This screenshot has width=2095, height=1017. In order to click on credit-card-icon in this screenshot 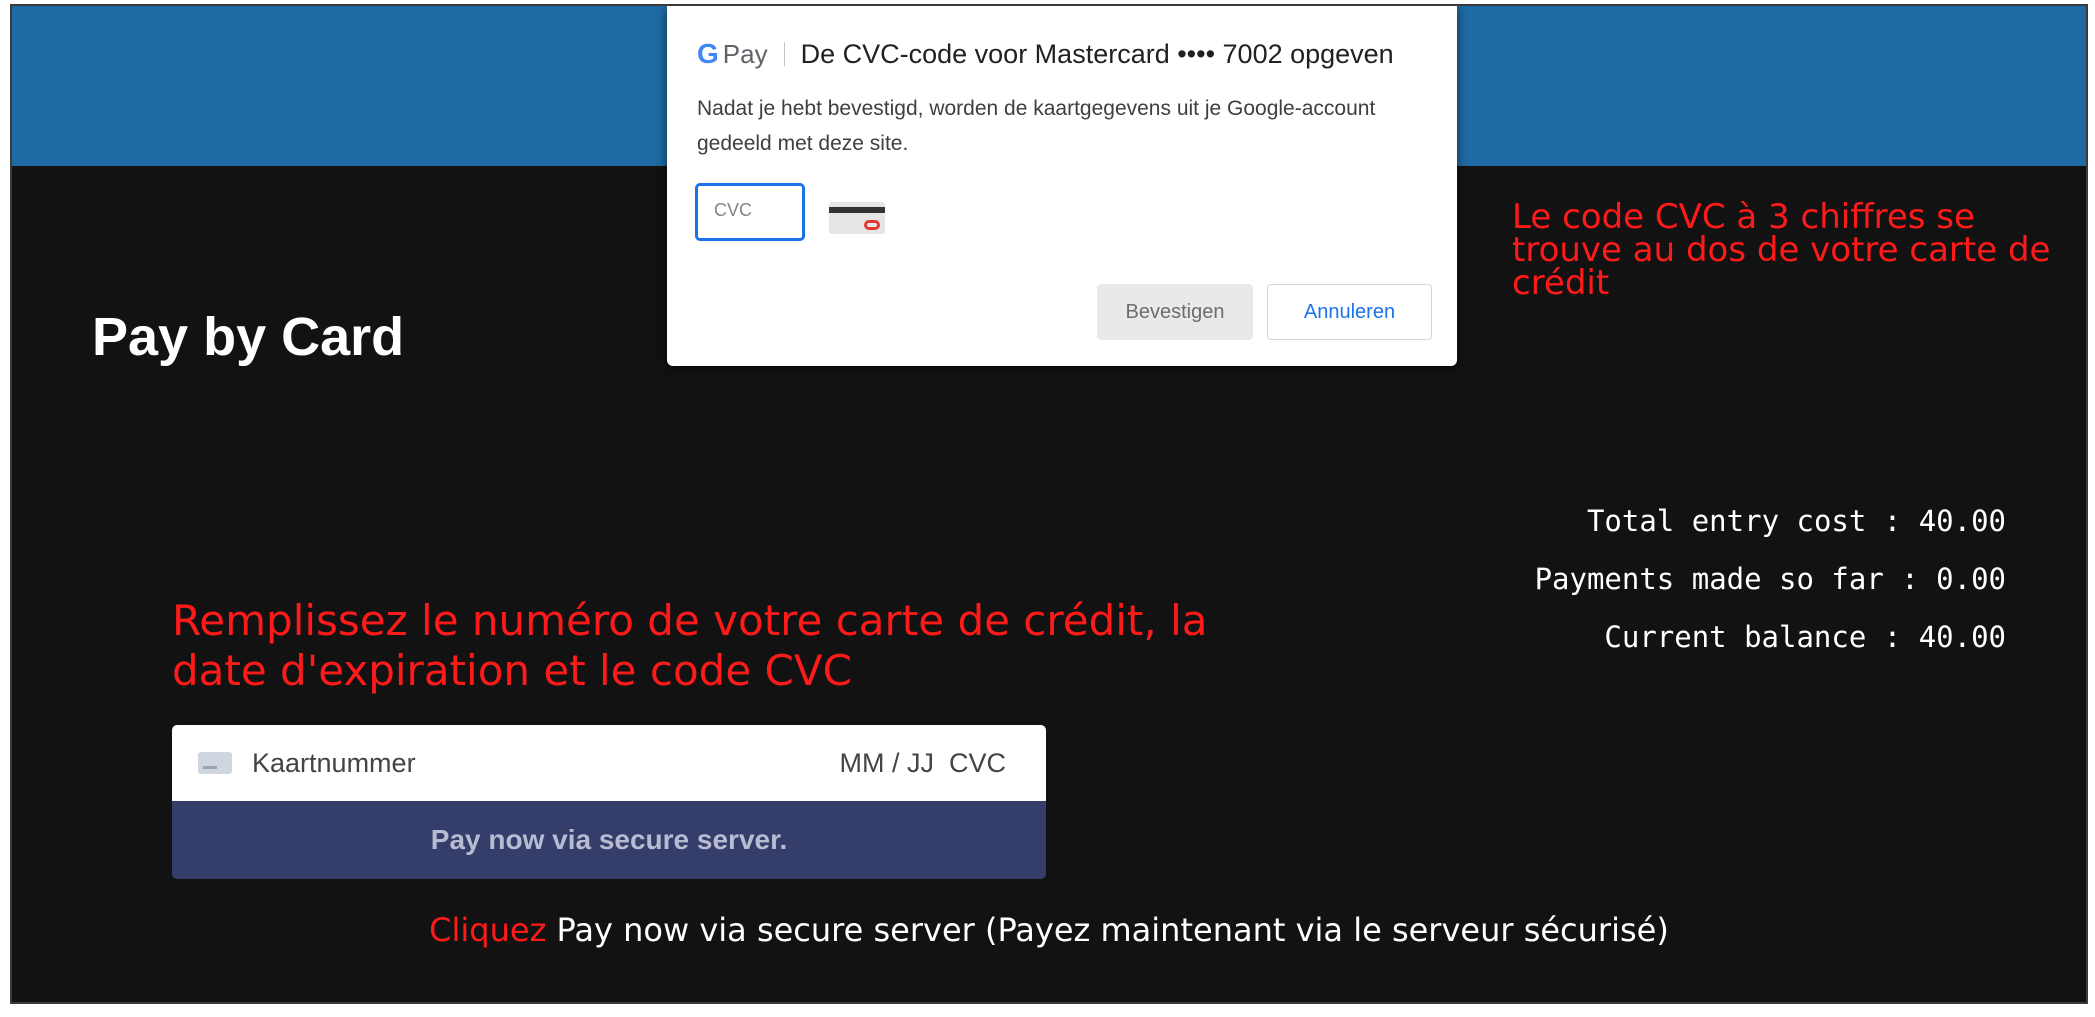, I will do `click(215, 763)`.